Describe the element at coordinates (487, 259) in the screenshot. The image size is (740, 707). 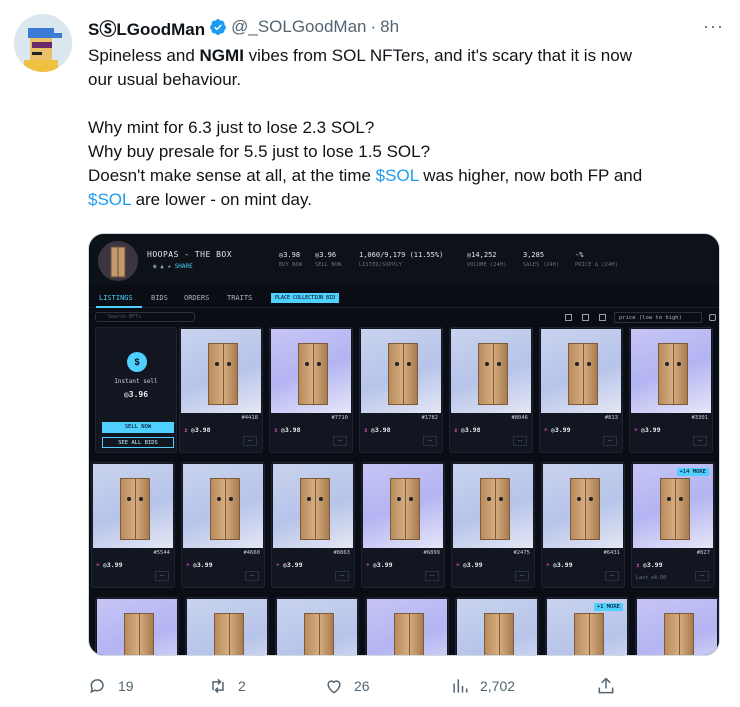
I see `stat-volume: ◎14,252 VOLUME (24H)` at that location.